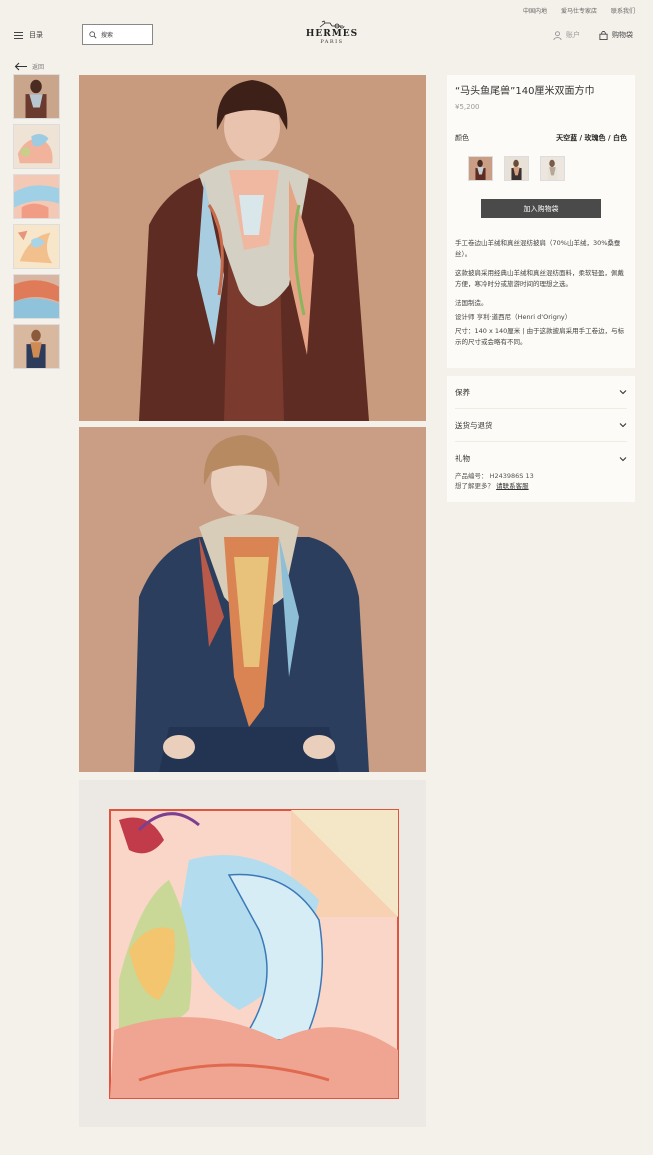 This screenshot has width=653, height=1155. I want to click on description-paragraph: 法国制造。, so click(471, 303).